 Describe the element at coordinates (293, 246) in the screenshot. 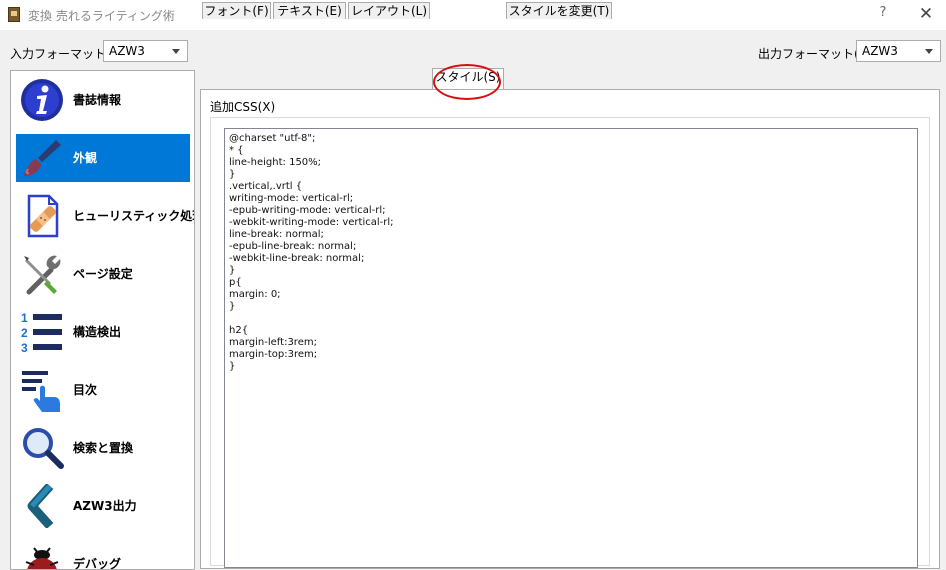

I see `css-line: -epub-line-break: normal;` at that location.